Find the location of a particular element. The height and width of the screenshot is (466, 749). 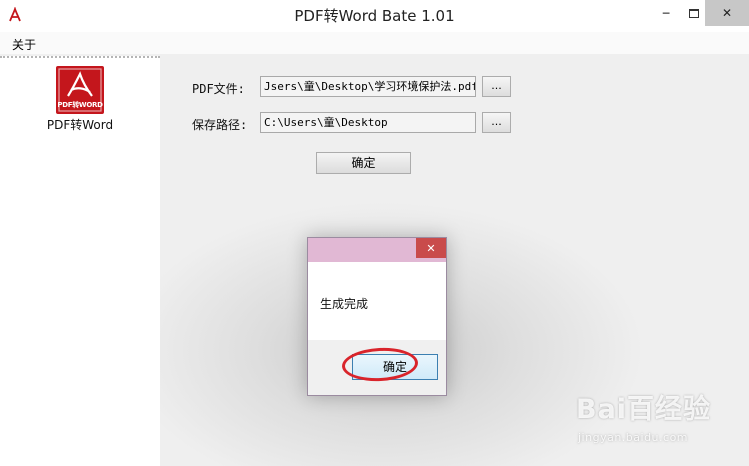

close-button: ✕ is located at coordinates (727, 13).